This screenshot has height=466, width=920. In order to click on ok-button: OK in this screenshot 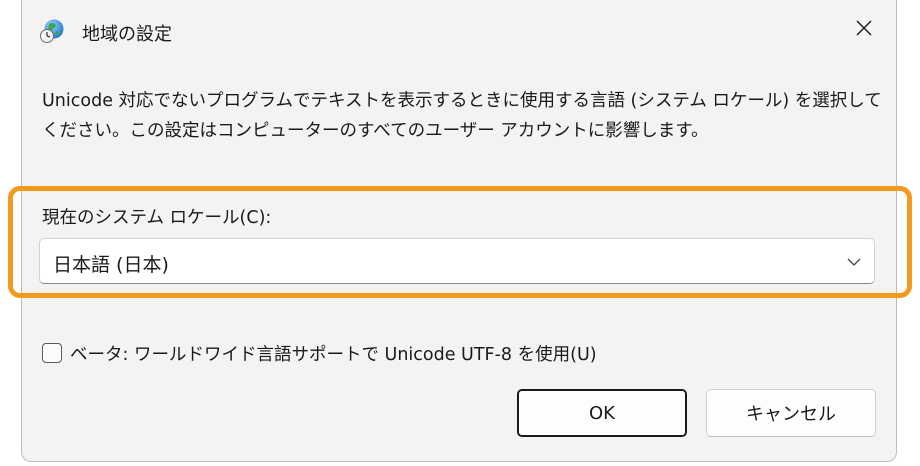, I will do `click(602, 413)`.